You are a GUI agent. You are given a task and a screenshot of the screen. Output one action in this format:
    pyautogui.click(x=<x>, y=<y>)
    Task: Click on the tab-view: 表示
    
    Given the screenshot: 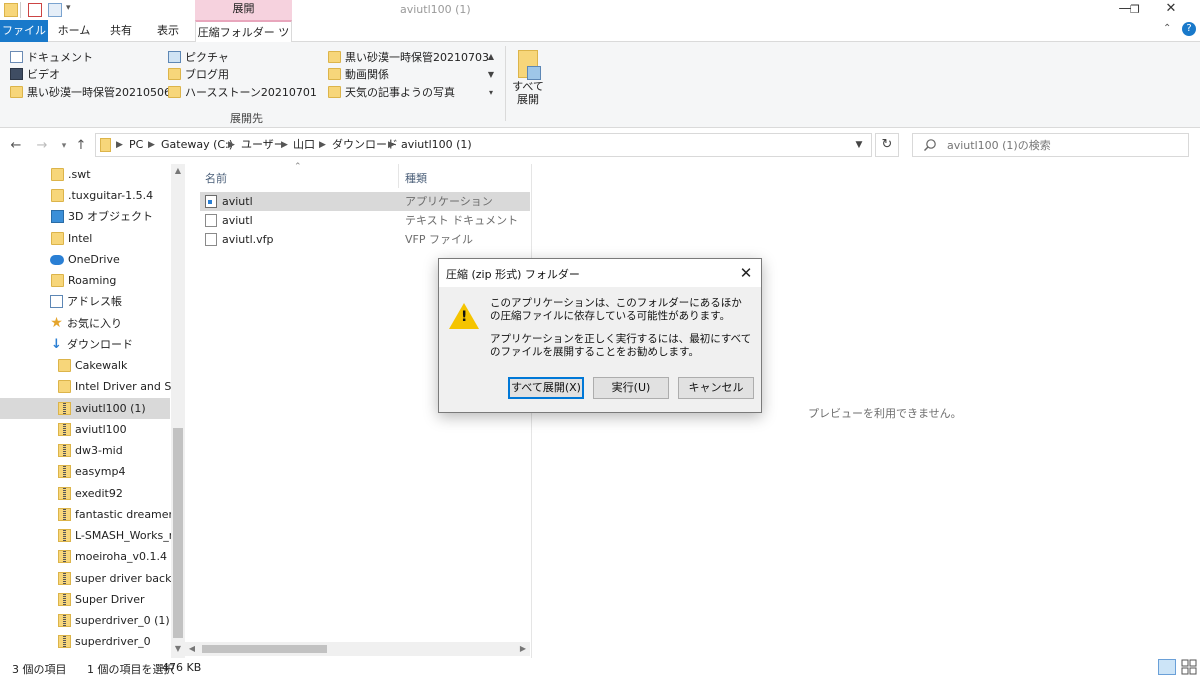 What is the action you would take?
    pyautogui.click(x=168, y=31)
    